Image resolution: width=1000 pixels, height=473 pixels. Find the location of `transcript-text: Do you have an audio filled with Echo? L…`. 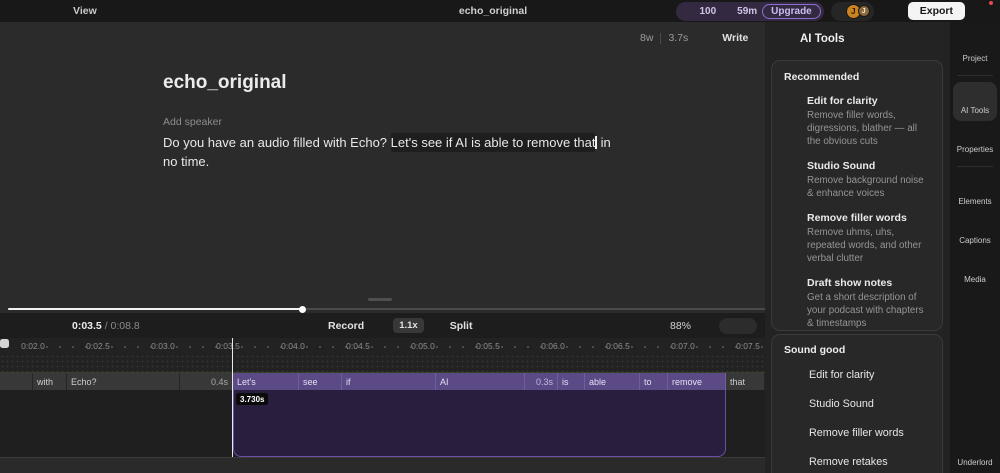

transcript-text: Do you have an audio filled with Echo? L… is located at coordinates (388, 152).